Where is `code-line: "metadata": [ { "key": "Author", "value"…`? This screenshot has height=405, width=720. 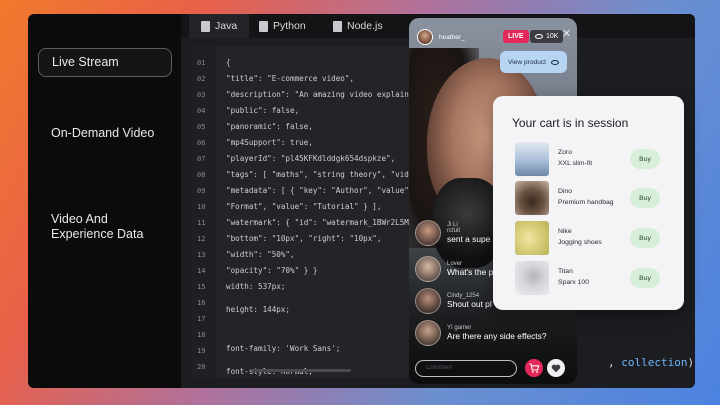 code-line: "metadata": [ { "key": "Author", "value"… is located at coordinates (318, 190).